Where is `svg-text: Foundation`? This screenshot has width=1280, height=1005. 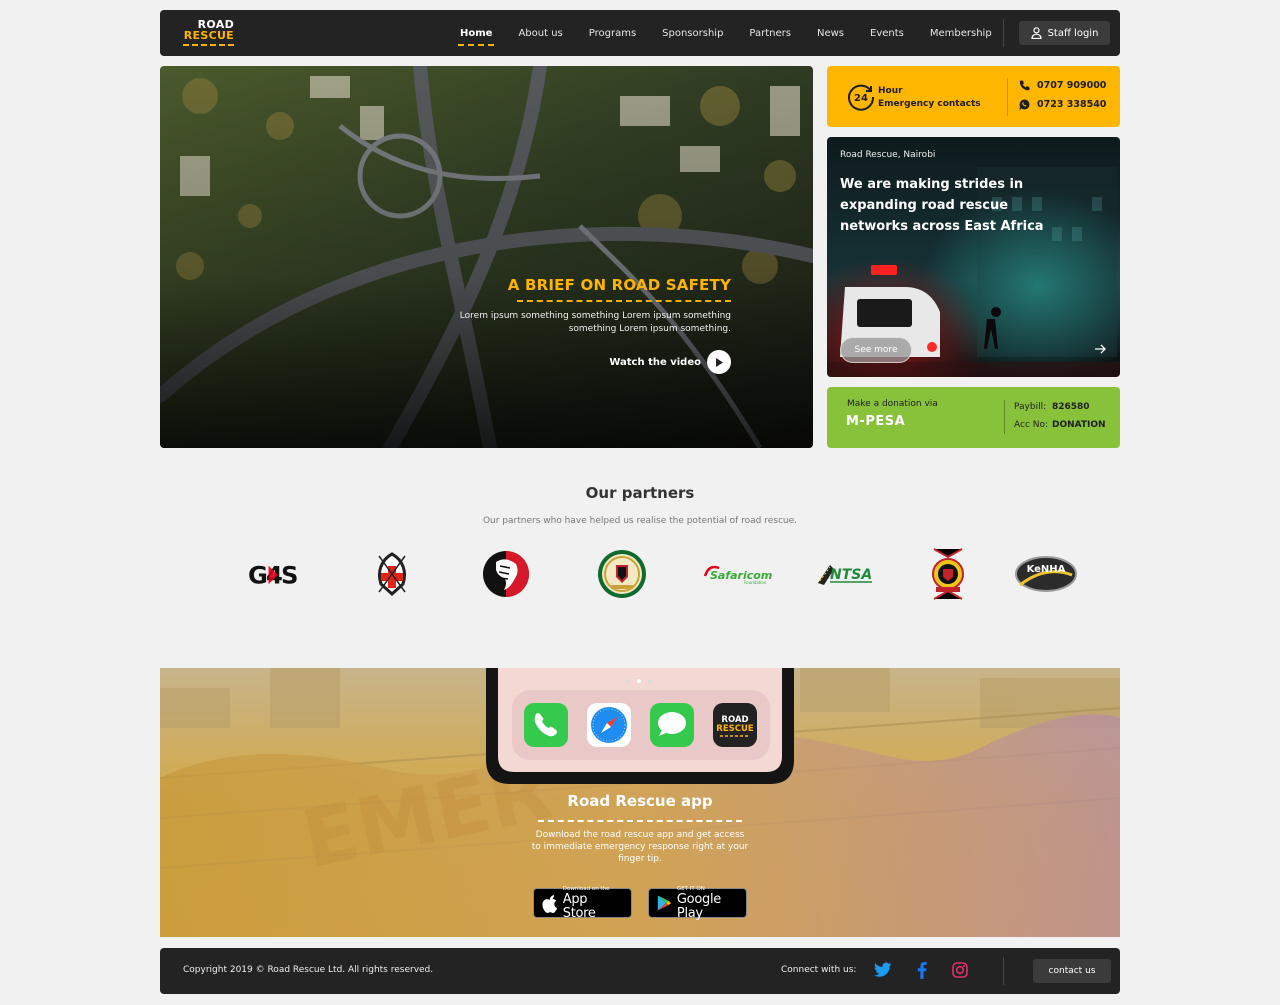 svg-text: Foundation is located at coordinates (755, 582).